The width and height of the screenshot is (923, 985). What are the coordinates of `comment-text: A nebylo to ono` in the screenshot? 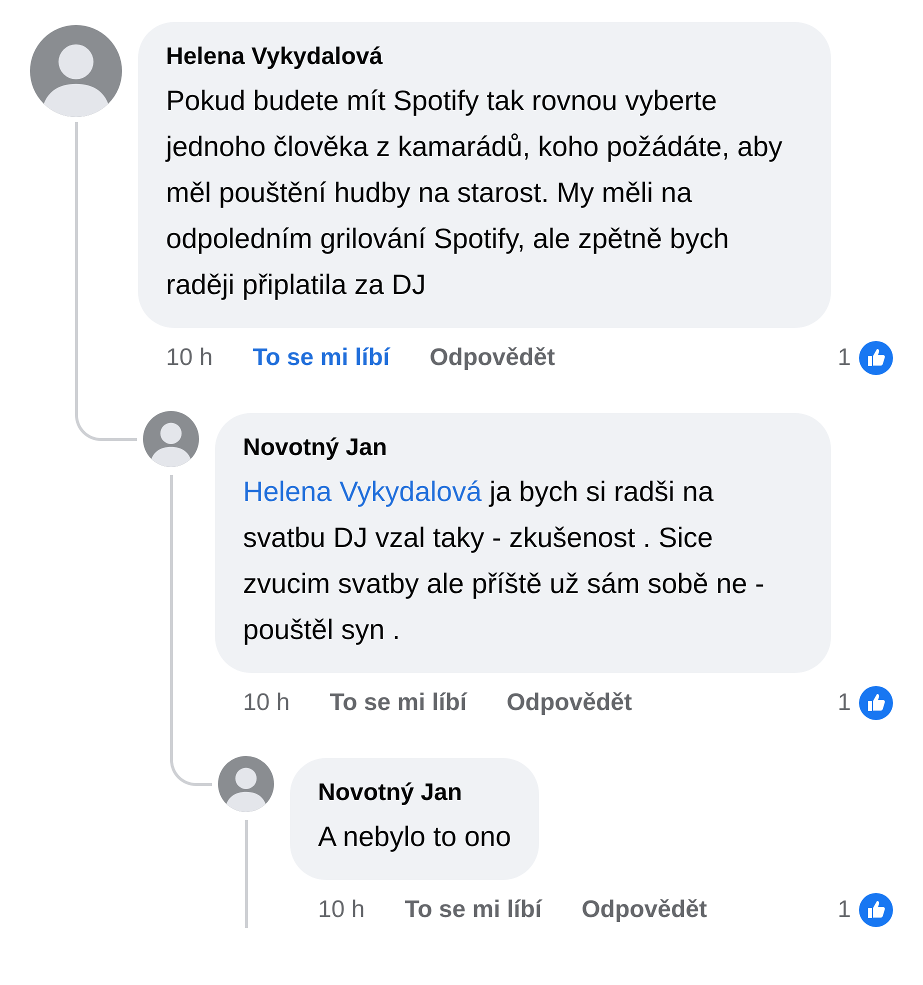 It's located at (415, 837).